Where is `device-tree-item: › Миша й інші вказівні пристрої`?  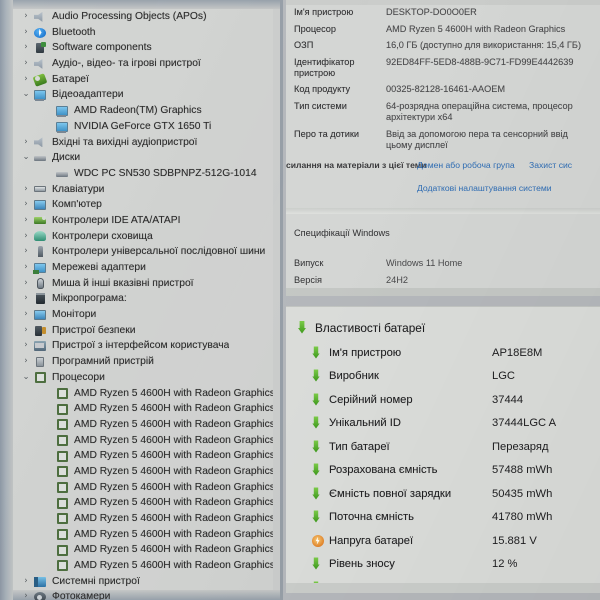 device-tree-item: › Миша й інші вказівні пристрої is located at coordinates (143, 284).